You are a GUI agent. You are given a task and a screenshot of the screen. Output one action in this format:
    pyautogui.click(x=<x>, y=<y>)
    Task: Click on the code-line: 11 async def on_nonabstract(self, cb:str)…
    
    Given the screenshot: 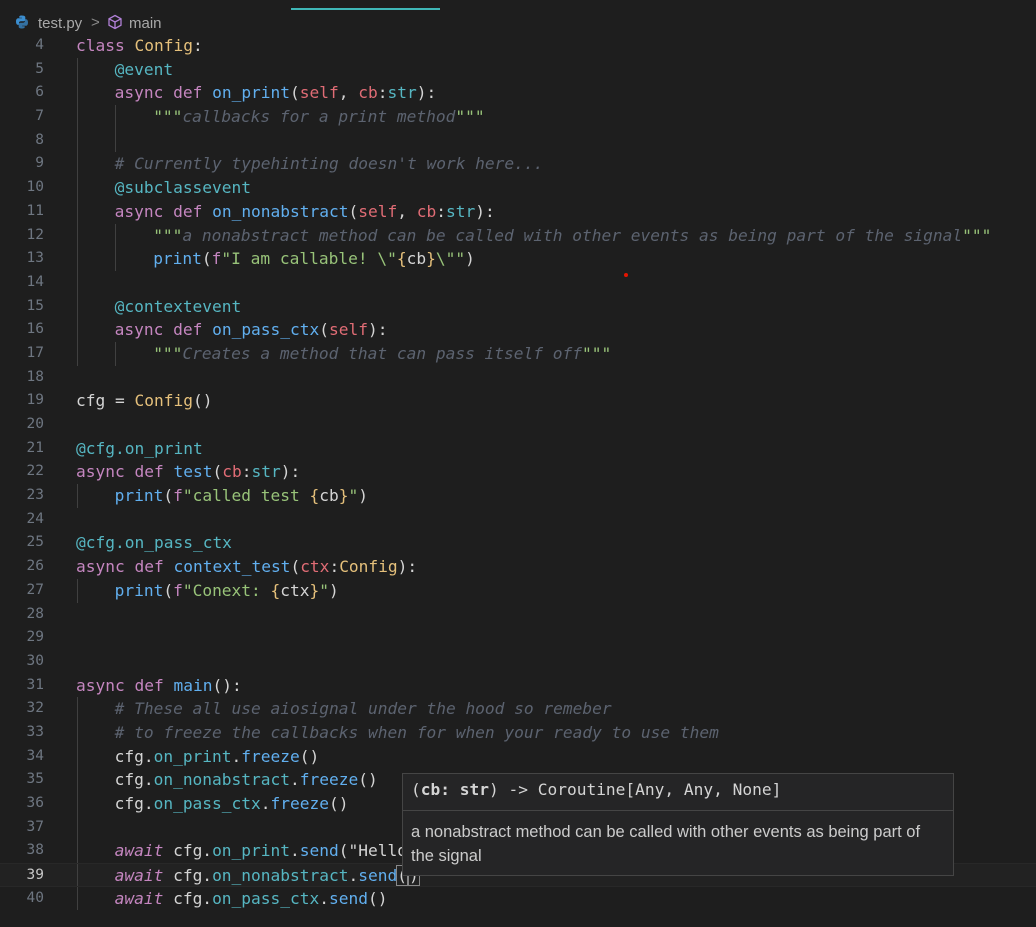 What is the action you would take?
    pyautogui.click(x=518, y=211)
    